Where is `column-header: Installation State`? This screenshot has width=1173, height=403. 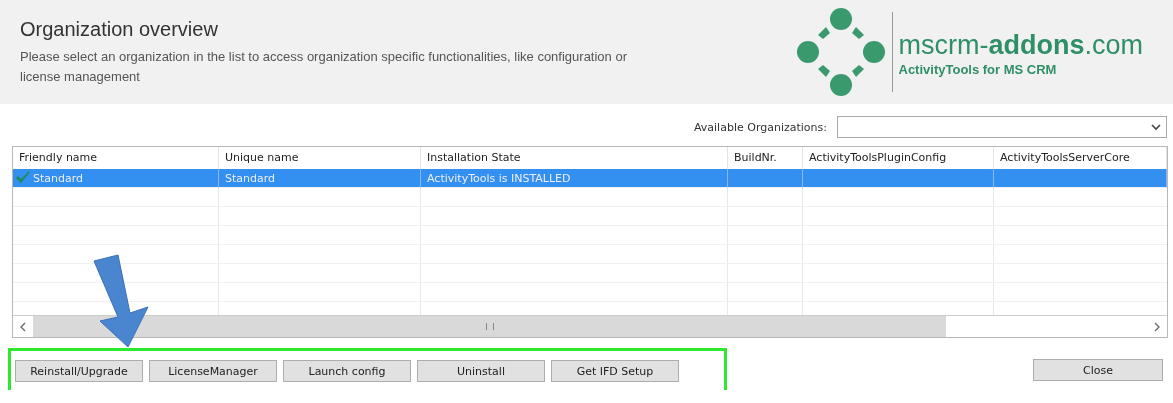
column-header: Installation State is located at coordinates (574, 158).